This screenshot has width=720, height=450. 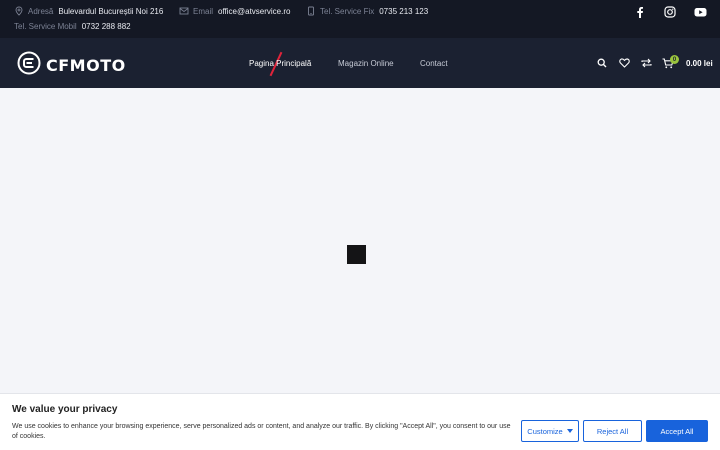 I want to click on map-pin-icon, so click(x=19, y=11).